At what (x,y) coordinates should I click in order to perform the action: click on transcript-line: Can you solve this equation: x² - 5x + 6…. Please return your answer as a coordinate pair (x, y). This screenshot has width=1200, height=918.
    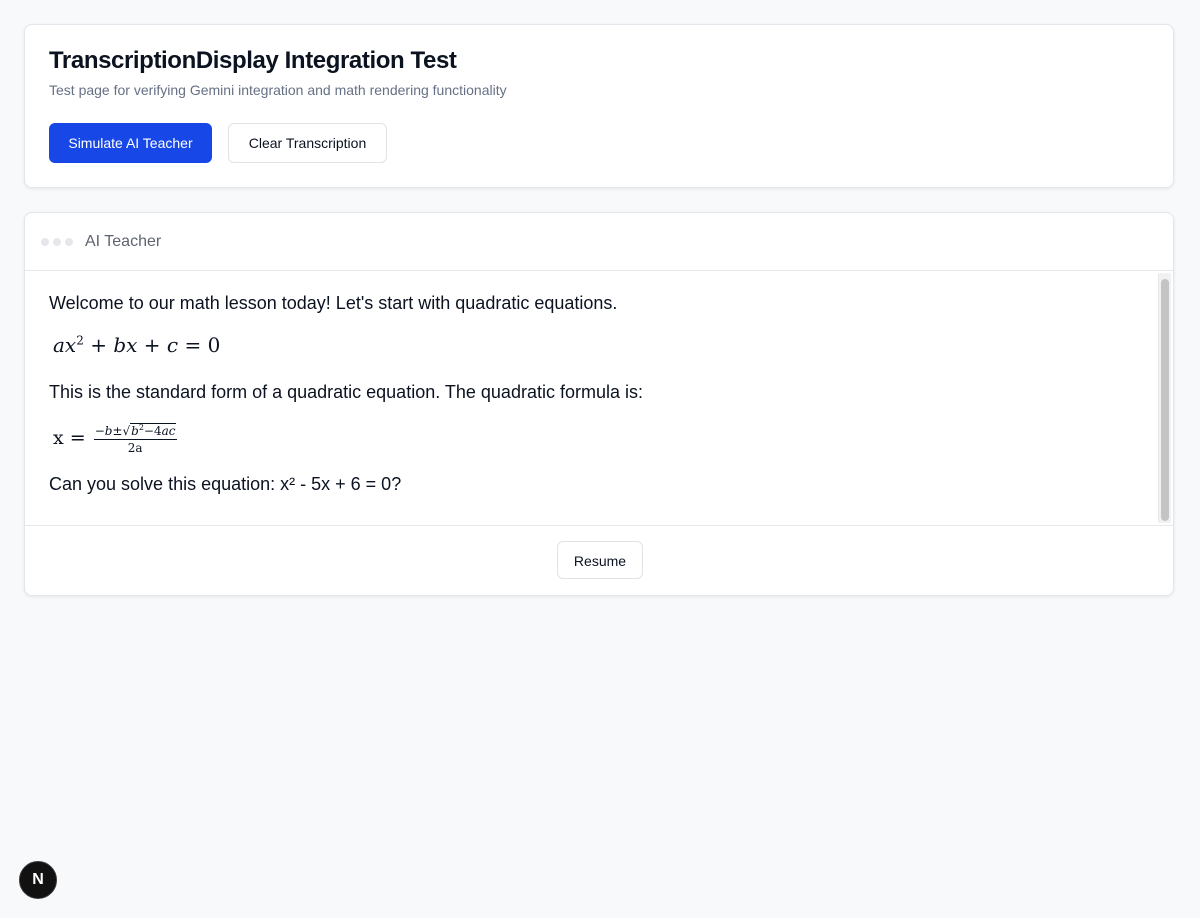
    Looking at the image, I should click on (225, 484).